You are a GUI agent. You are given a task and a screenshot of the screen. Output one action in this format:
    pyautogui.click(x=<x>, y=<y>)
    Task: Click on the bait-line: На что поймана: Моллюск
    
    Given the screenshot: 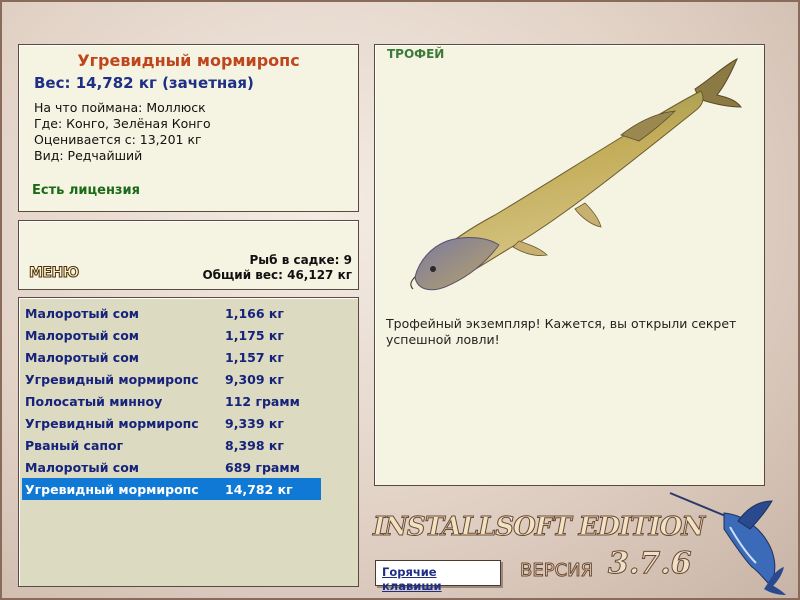 What is the action you would take?
    pyautogui.click(x=120, y=107)
    